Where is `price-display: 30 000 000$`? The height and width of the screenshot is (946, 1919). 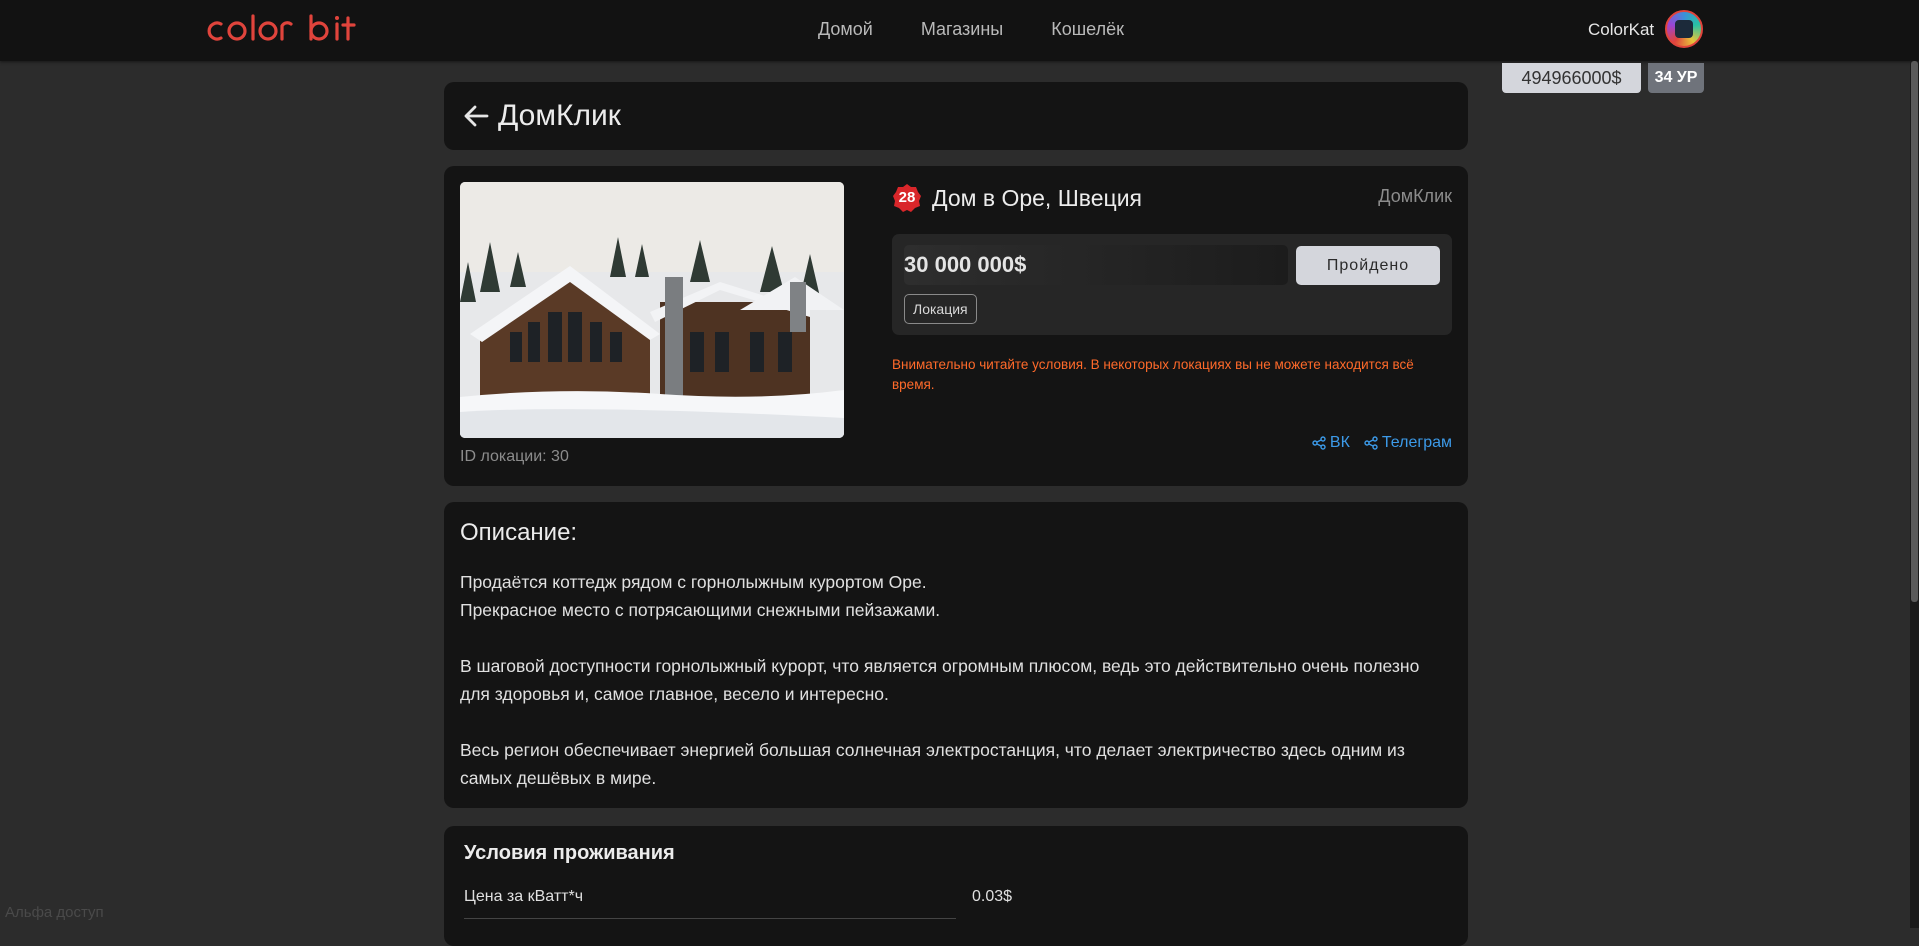 price-display: 30 000 000$ is located at coordinates (1096, 265).